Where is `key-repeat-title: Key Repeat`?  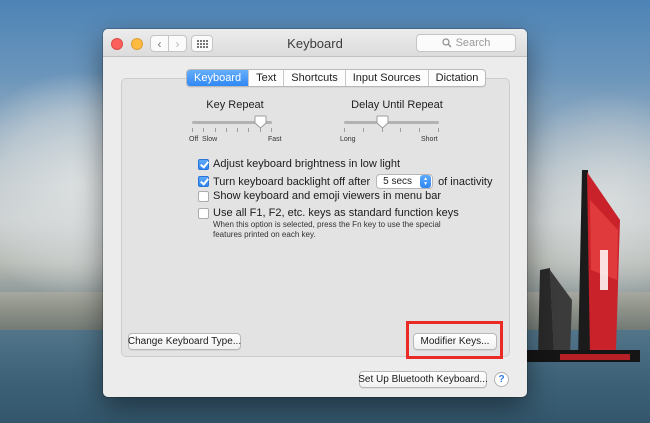 key-repeat-title: Key Repeat is located at coordinates (235, 105).